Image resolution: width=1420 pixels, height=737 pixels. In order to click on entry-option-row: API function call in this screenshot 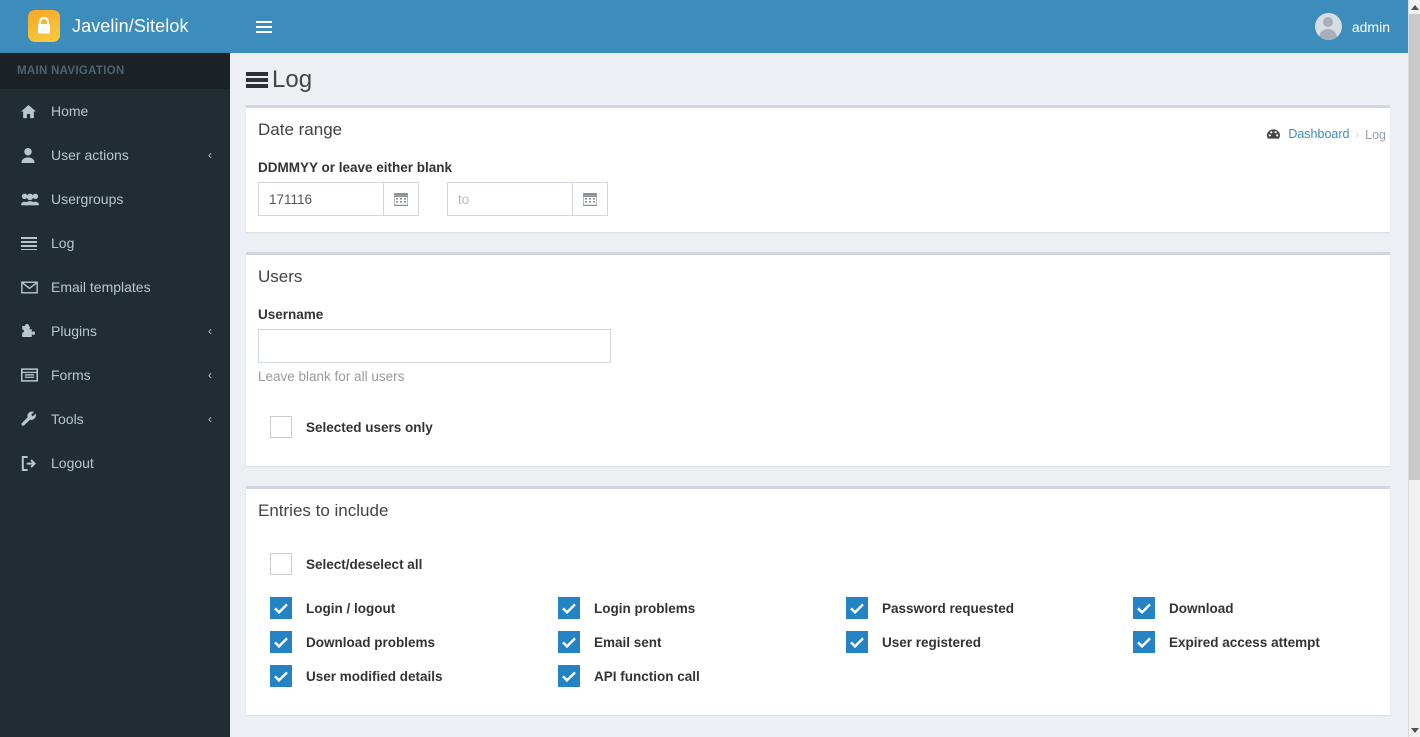, I will do `click(696, 676)`.